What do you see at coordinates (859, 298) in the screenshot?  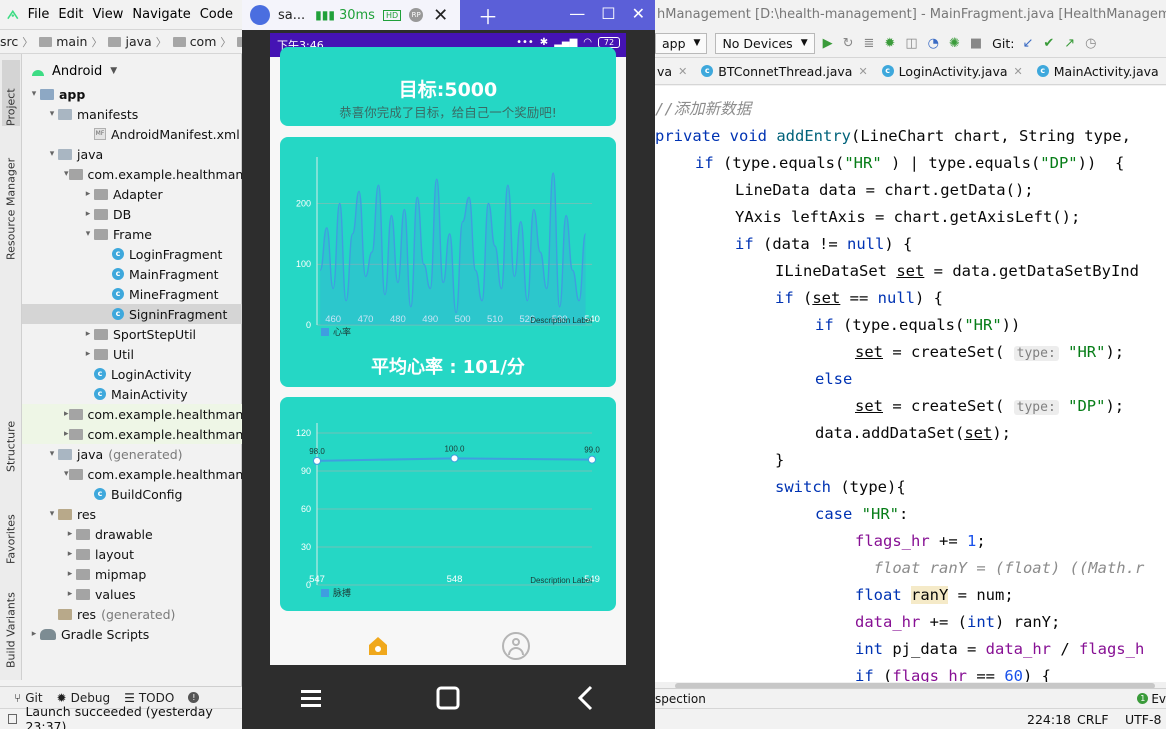 I see `code-line: if (set == null) {` at bounding box center [859, 298].